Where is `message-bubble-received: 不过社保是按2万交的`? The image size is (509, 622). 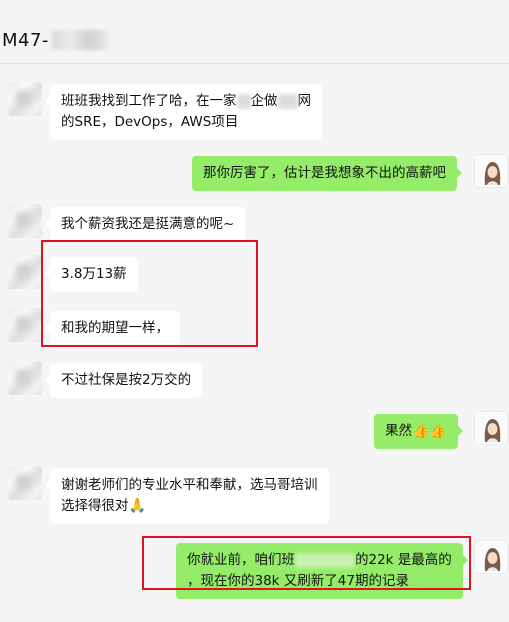 message-bubble-received: 不过社保是按2万交的 is located at coordinates (123, 380).